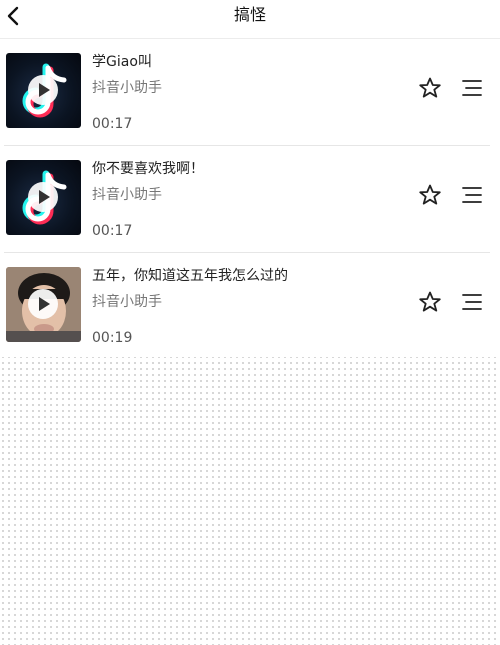 The width and height of the screenshot is (500, 645). What do you see at coordinates (122, 62) in the screenshot?
I see `song-title: 学Giao叫` at bounding box center [122, 62].